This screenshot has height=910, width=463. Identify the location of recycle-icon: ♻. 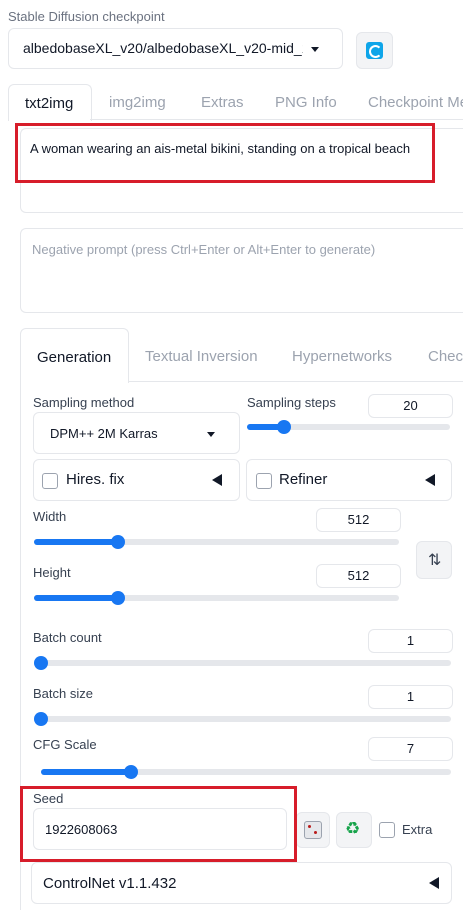
(353, 828).